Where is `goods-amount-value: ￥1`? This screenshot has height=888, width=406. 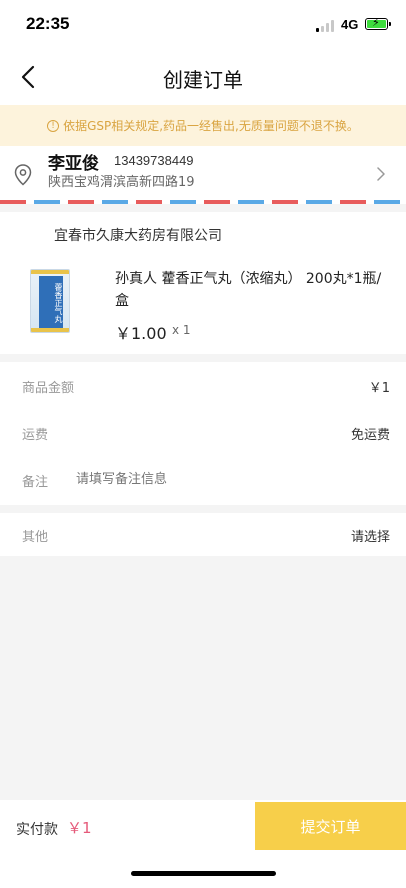 goods-amount-value: ￥1 is located at coordinates (379, 388).